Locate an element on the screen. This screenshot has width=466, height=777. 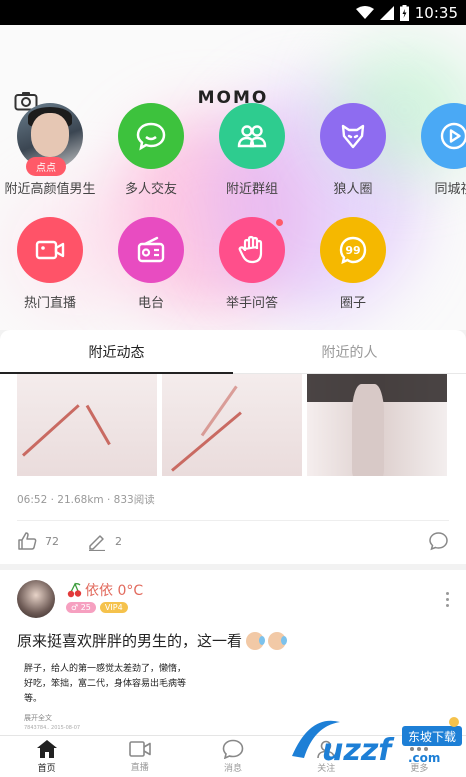
shortcut-nearby-handsome: 点点 附近高颜值男生 is located at coordinates (50, 150).